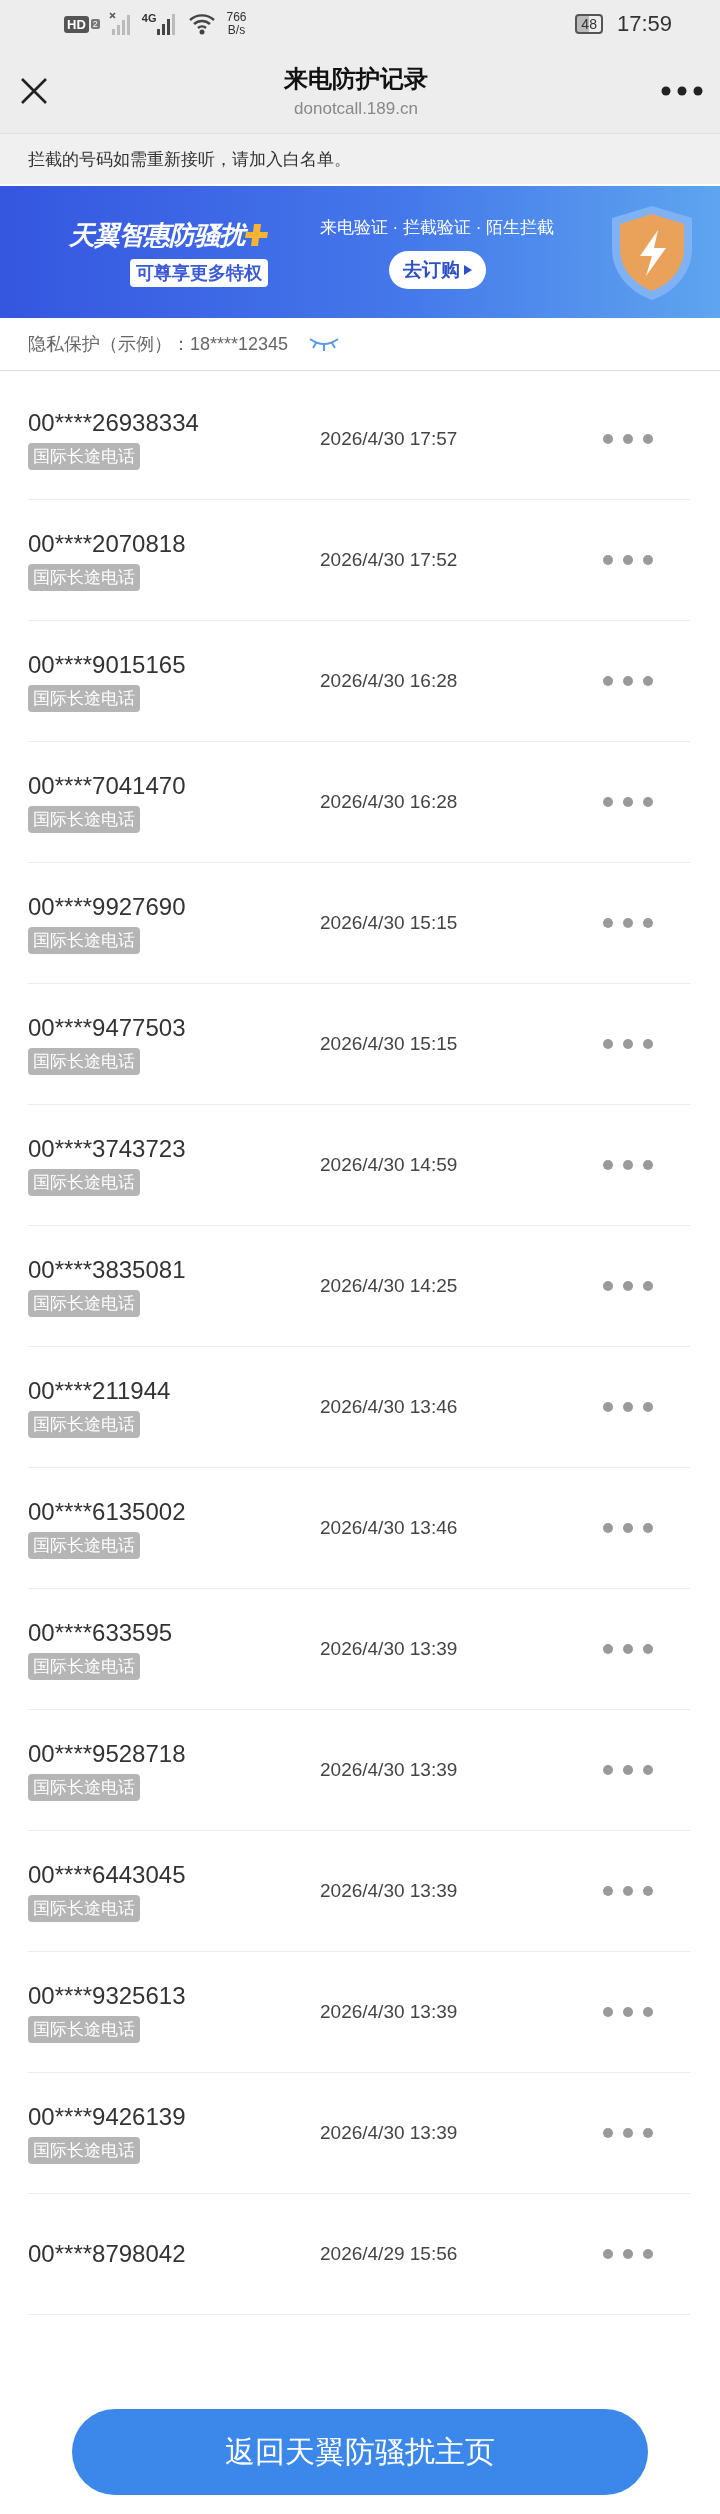 The image size is (720, 2514). What do you see at coordinates (389, 1286) in the screenshot?
I see `call-time: 2026/4/30 14:25` at bounding box center [389, 1286].